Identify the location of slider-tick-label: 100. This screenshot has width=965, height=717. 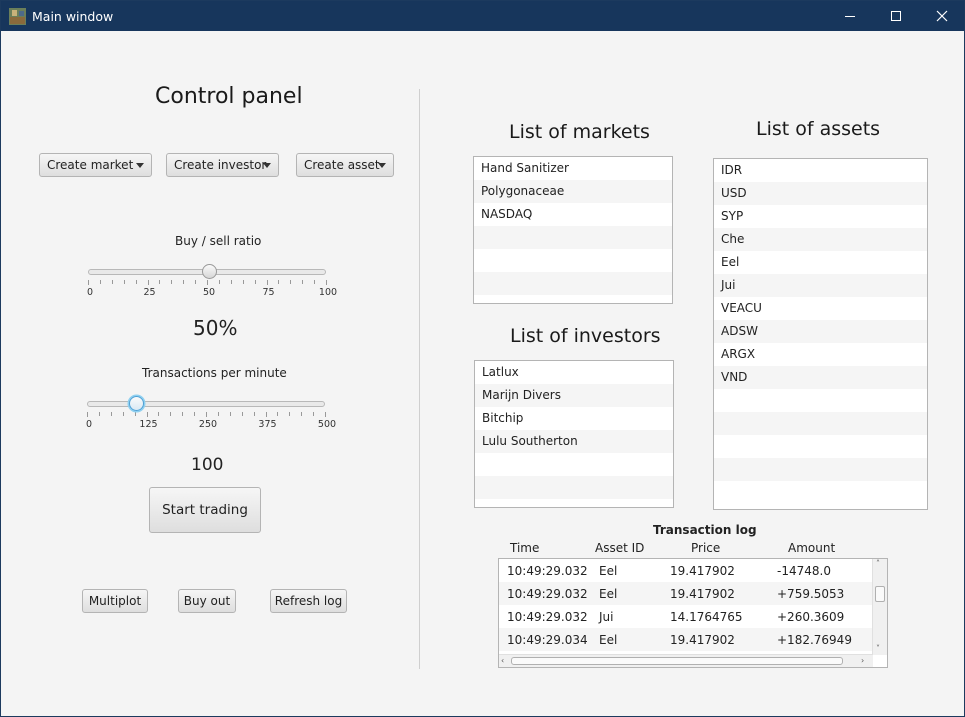
(328, 292).